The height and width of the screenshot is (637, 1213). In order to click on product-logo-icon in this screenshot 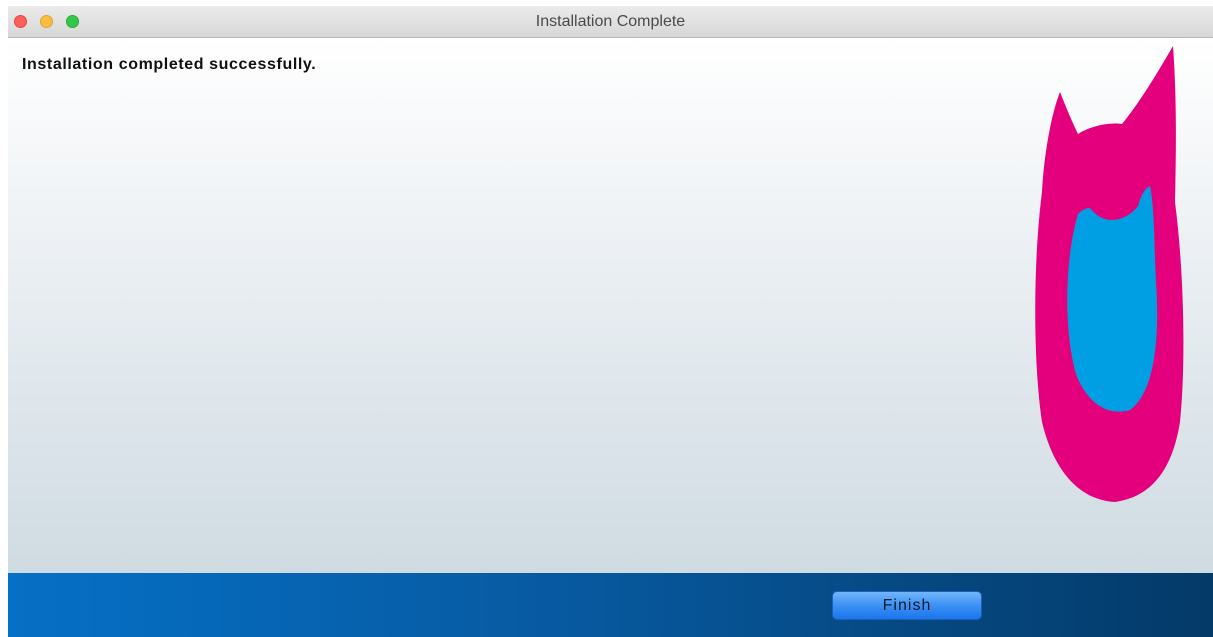, I will do `click(1109, 274)`.